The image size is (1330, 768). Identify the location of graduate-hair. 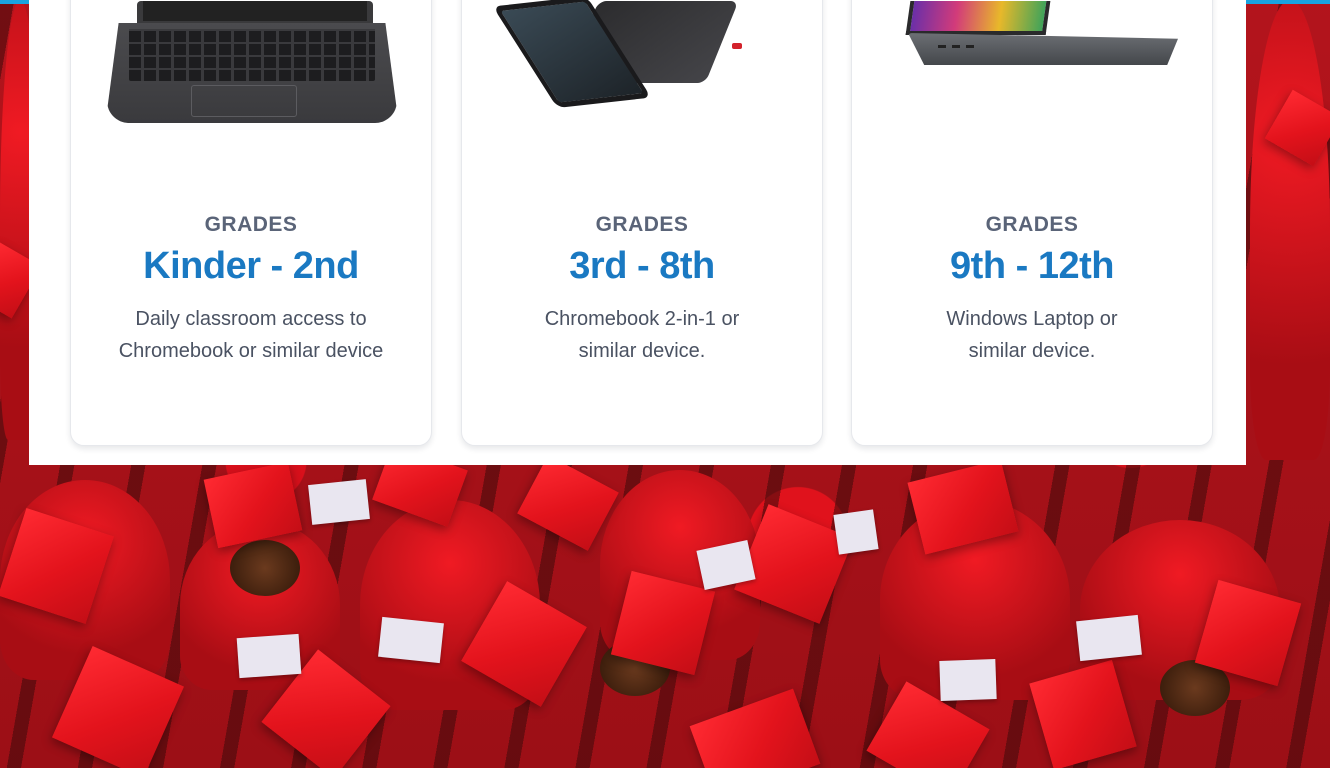
(265, 568).